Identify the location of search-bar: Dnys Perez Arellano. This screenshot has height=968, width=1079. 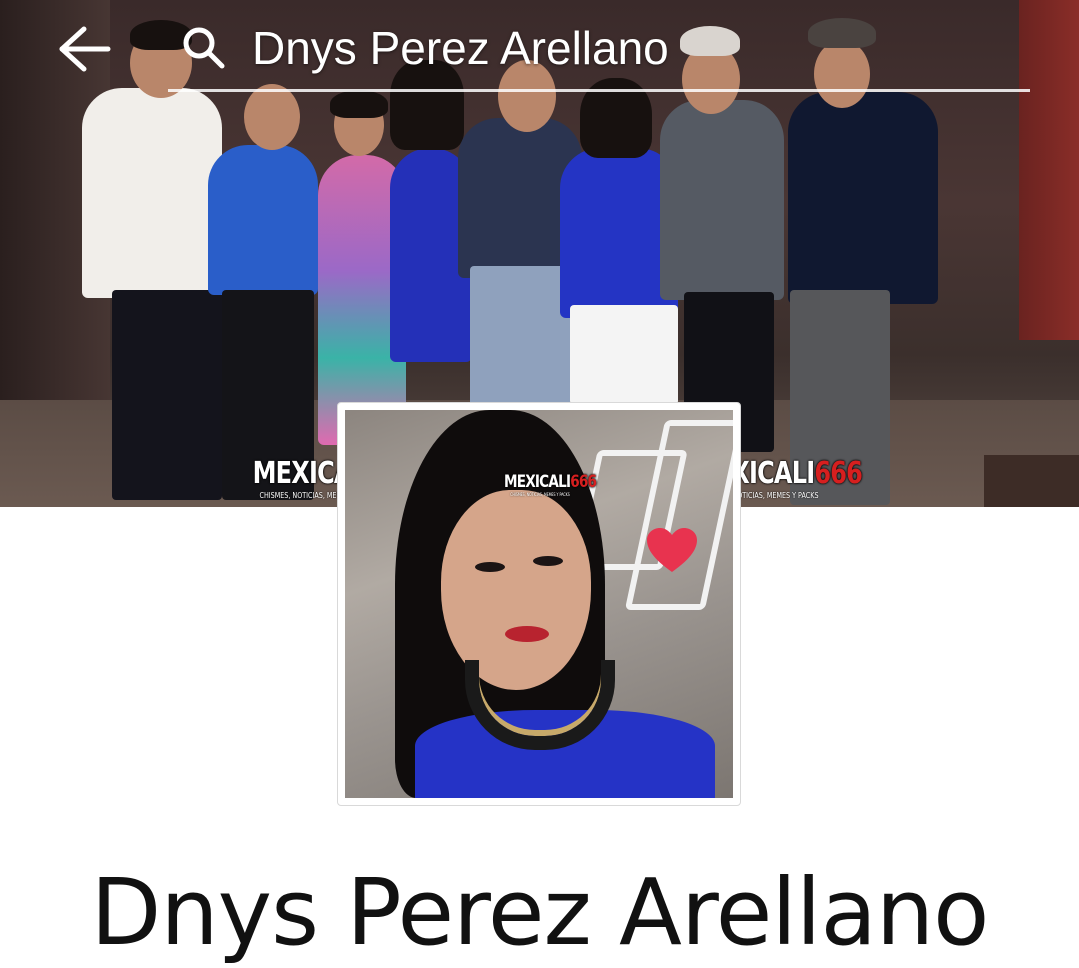
(539, 50).